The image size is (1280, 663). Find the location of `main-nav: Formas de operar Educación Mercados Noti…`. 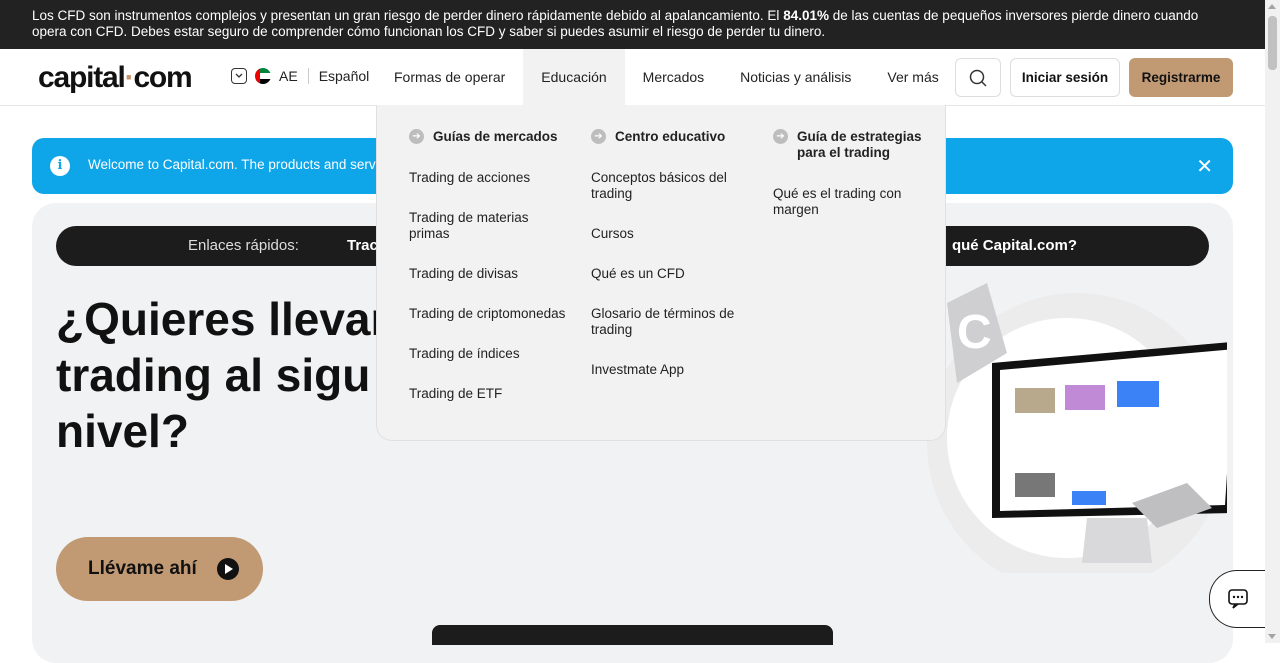

main-nav: Formas de operar Educación Mercados Noti… is located at coordinates (666, 77).